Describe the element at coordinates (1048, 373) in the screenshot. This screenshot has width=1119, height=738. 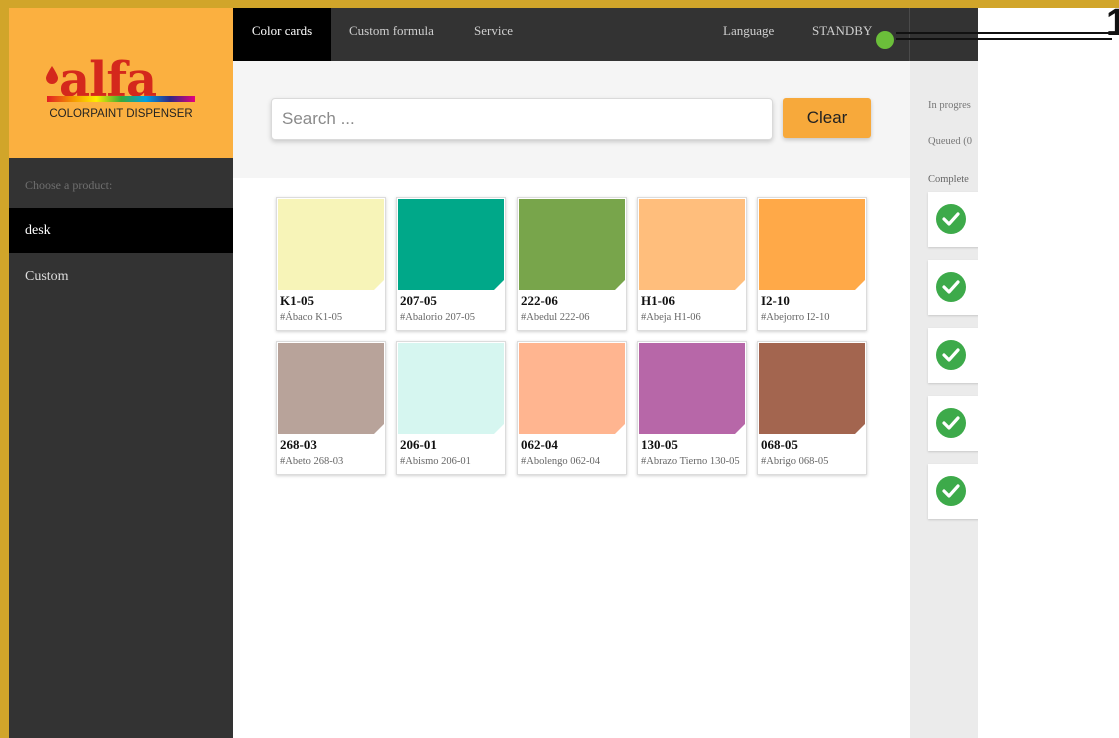
I see `outside-area` at that location.